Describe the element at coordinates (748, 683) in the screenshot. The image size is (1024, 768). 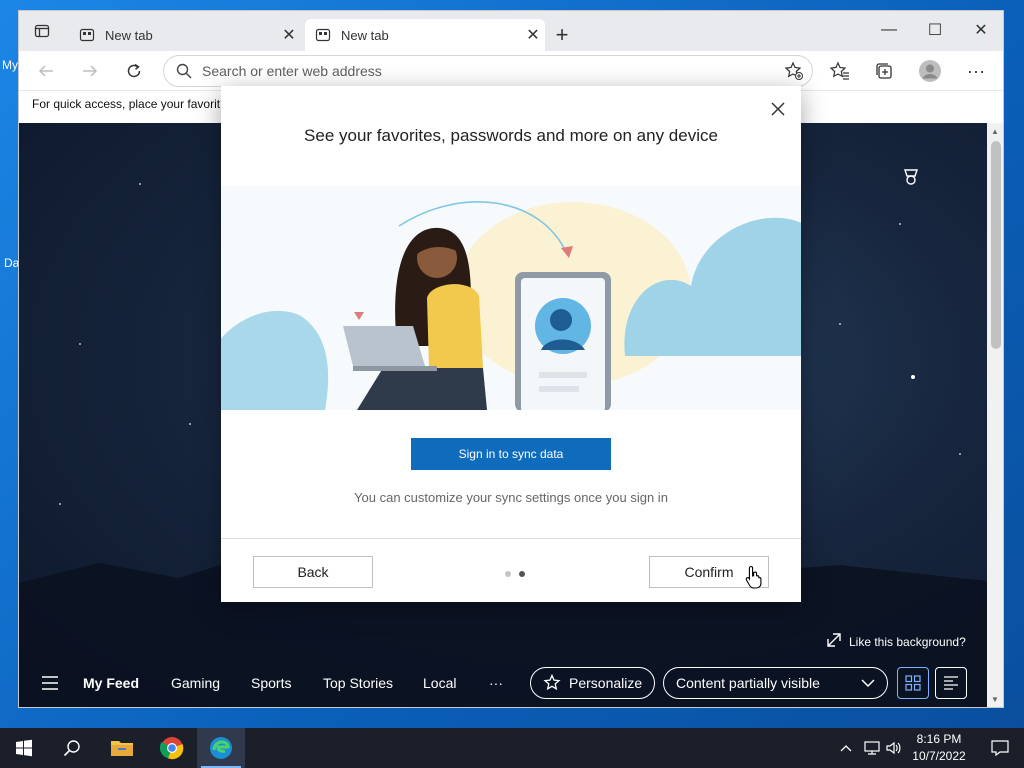
I see `content-visibility-value: Content partially visible` at that location.